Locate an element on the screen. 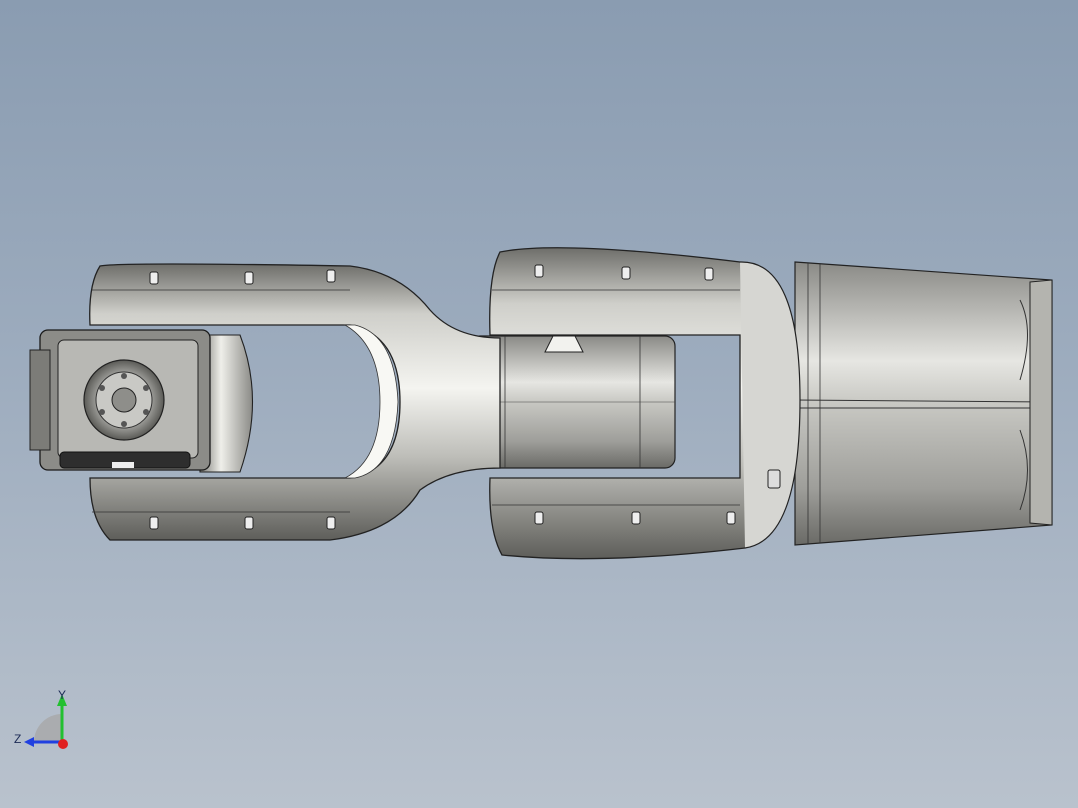  z-axis-label: Z is located at coordinates (18, 739).